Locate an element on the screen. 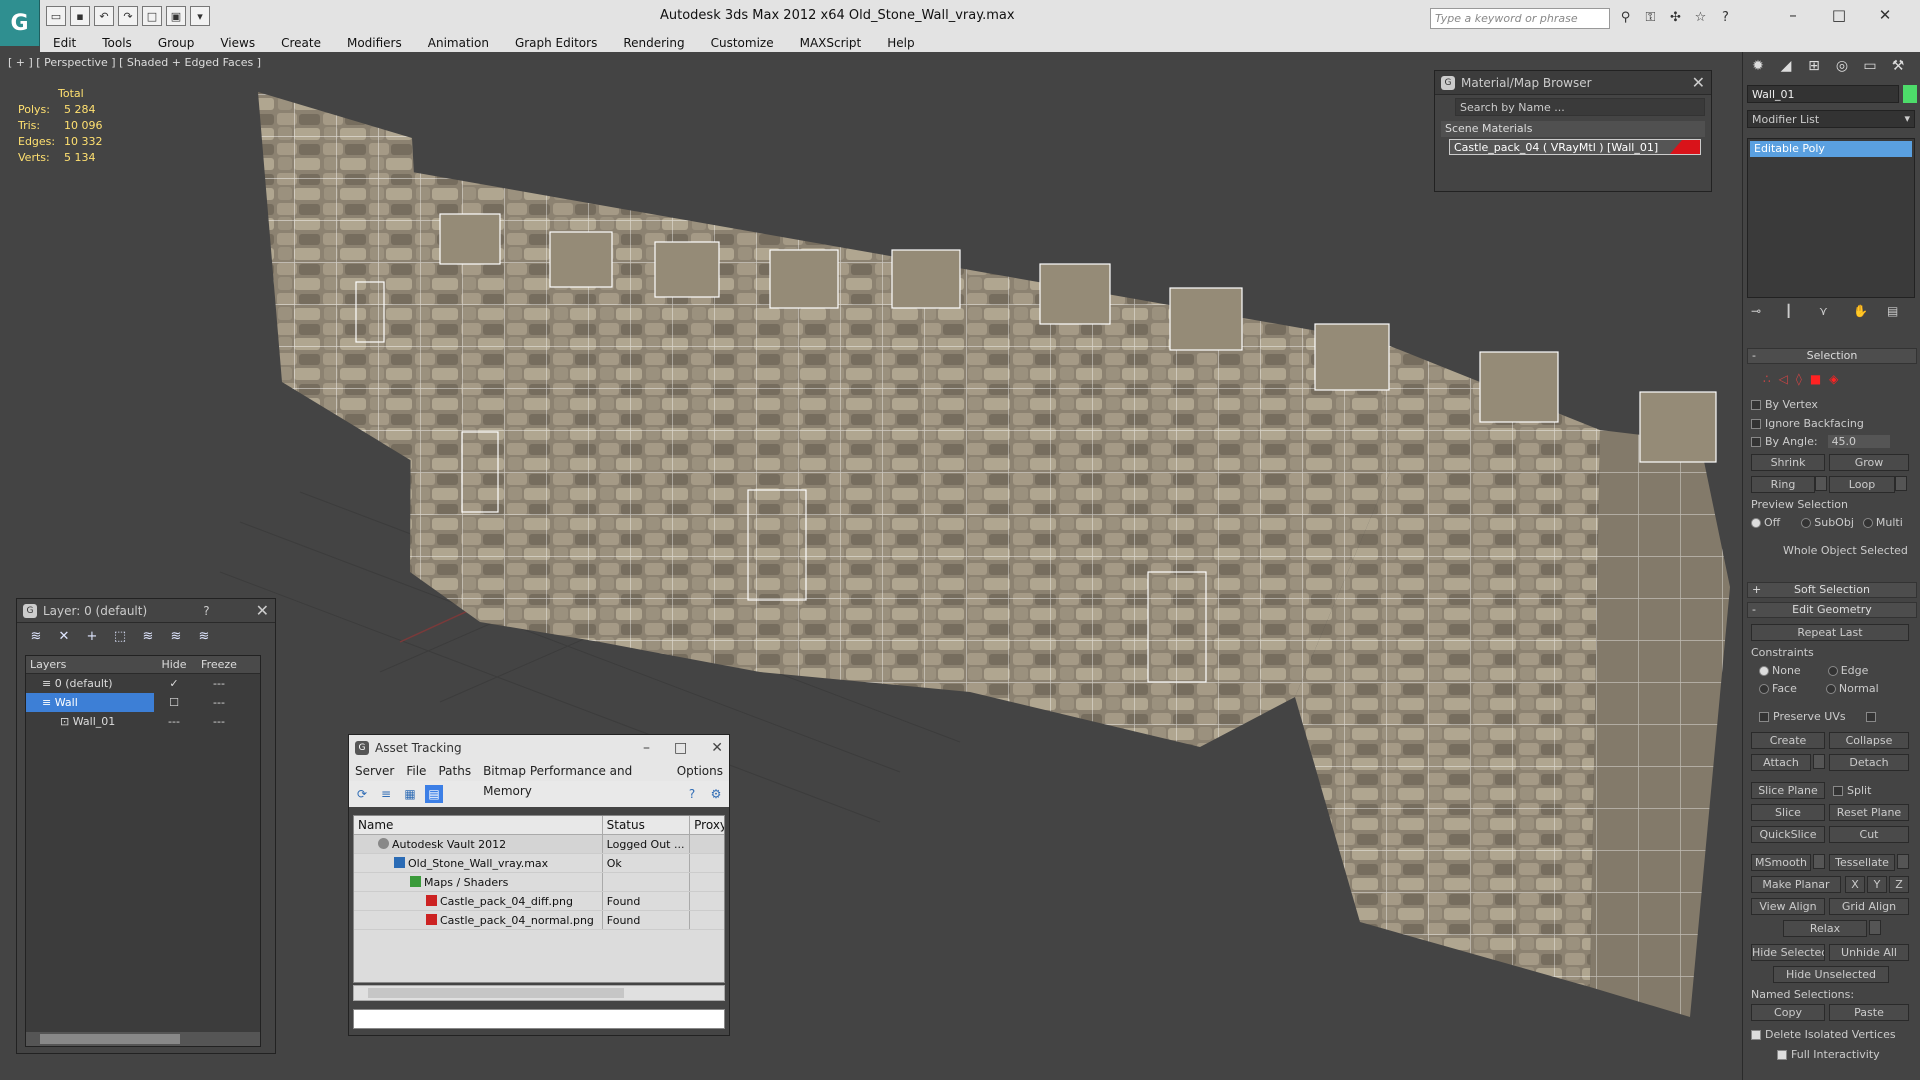 This screenshot has height=1080, width=1920. cut-button: Cut is located at coordinates (1869, 834).